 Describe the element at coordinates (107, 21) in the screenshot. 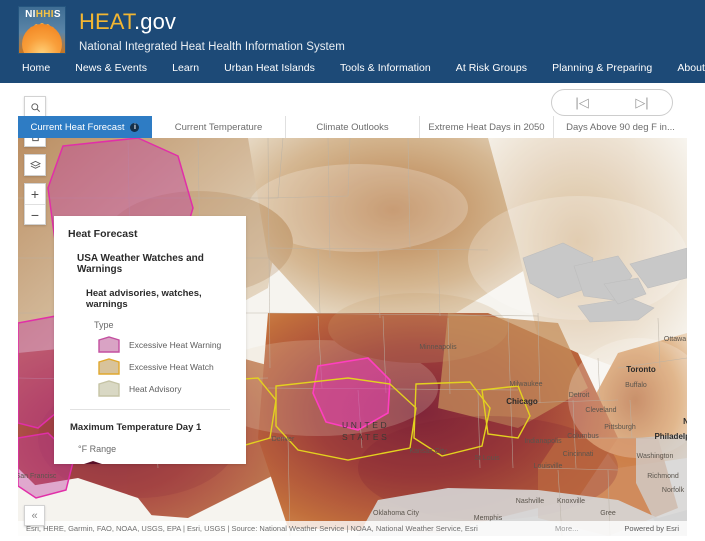

I see `site-title-main: HEAT` at that location.